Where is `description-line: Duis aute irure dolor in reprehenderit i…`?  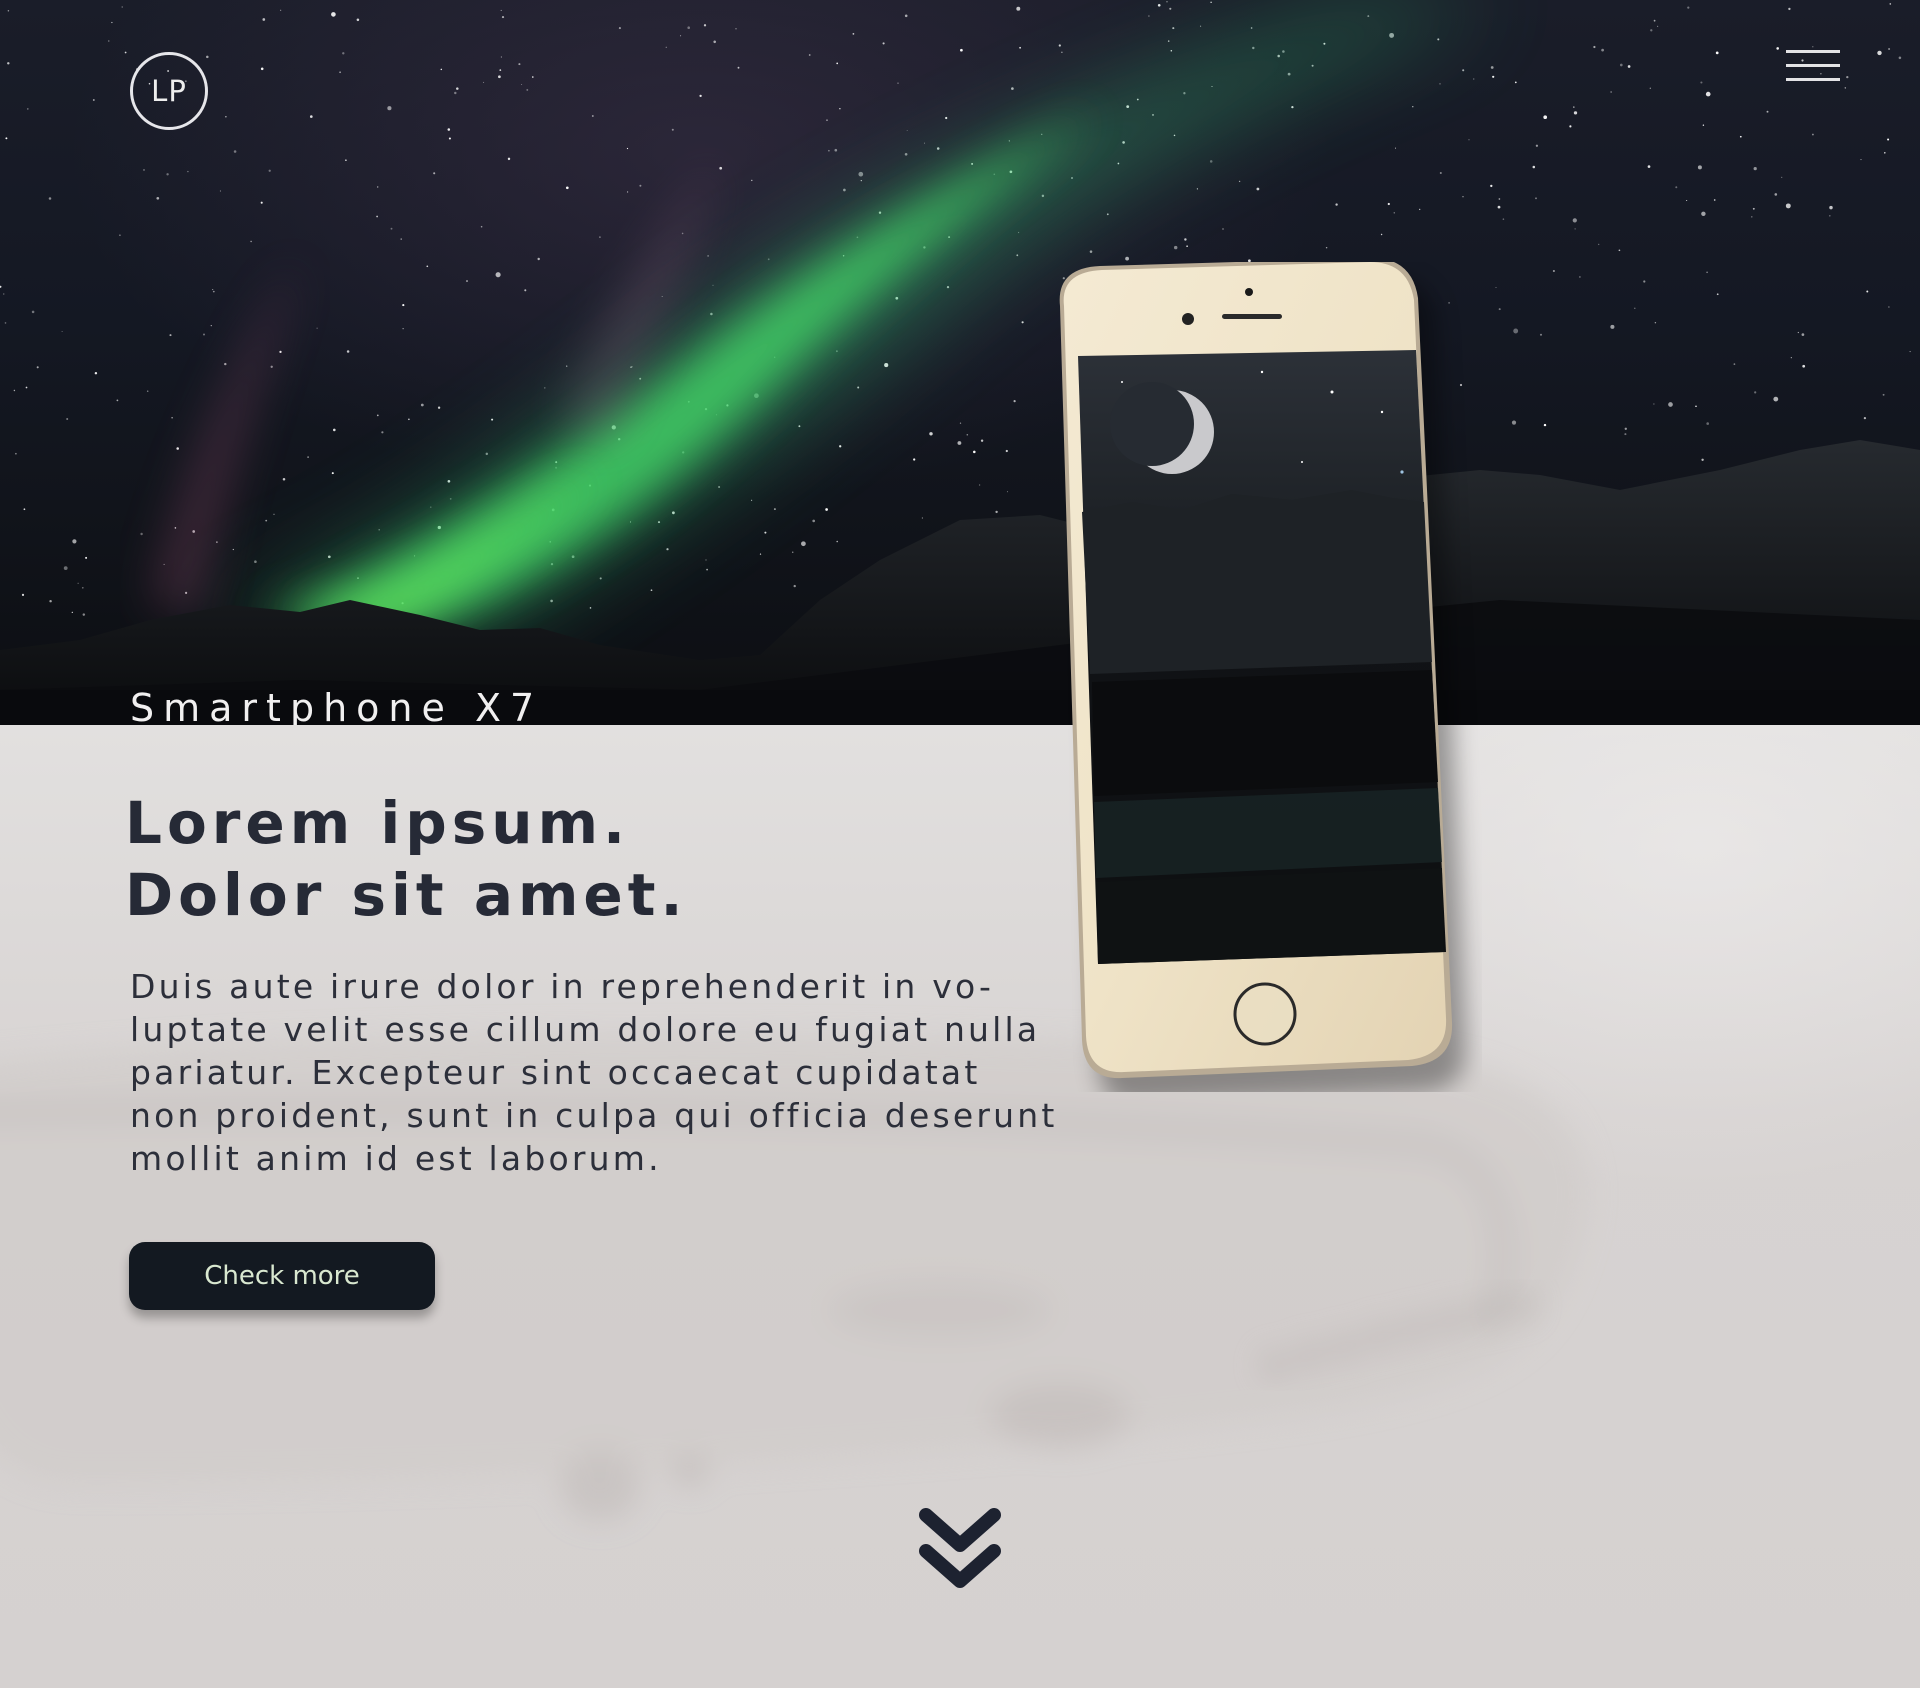
description-line: Duis aute irure dolor in reprehenderit i… is located at coordinates (562, 986).